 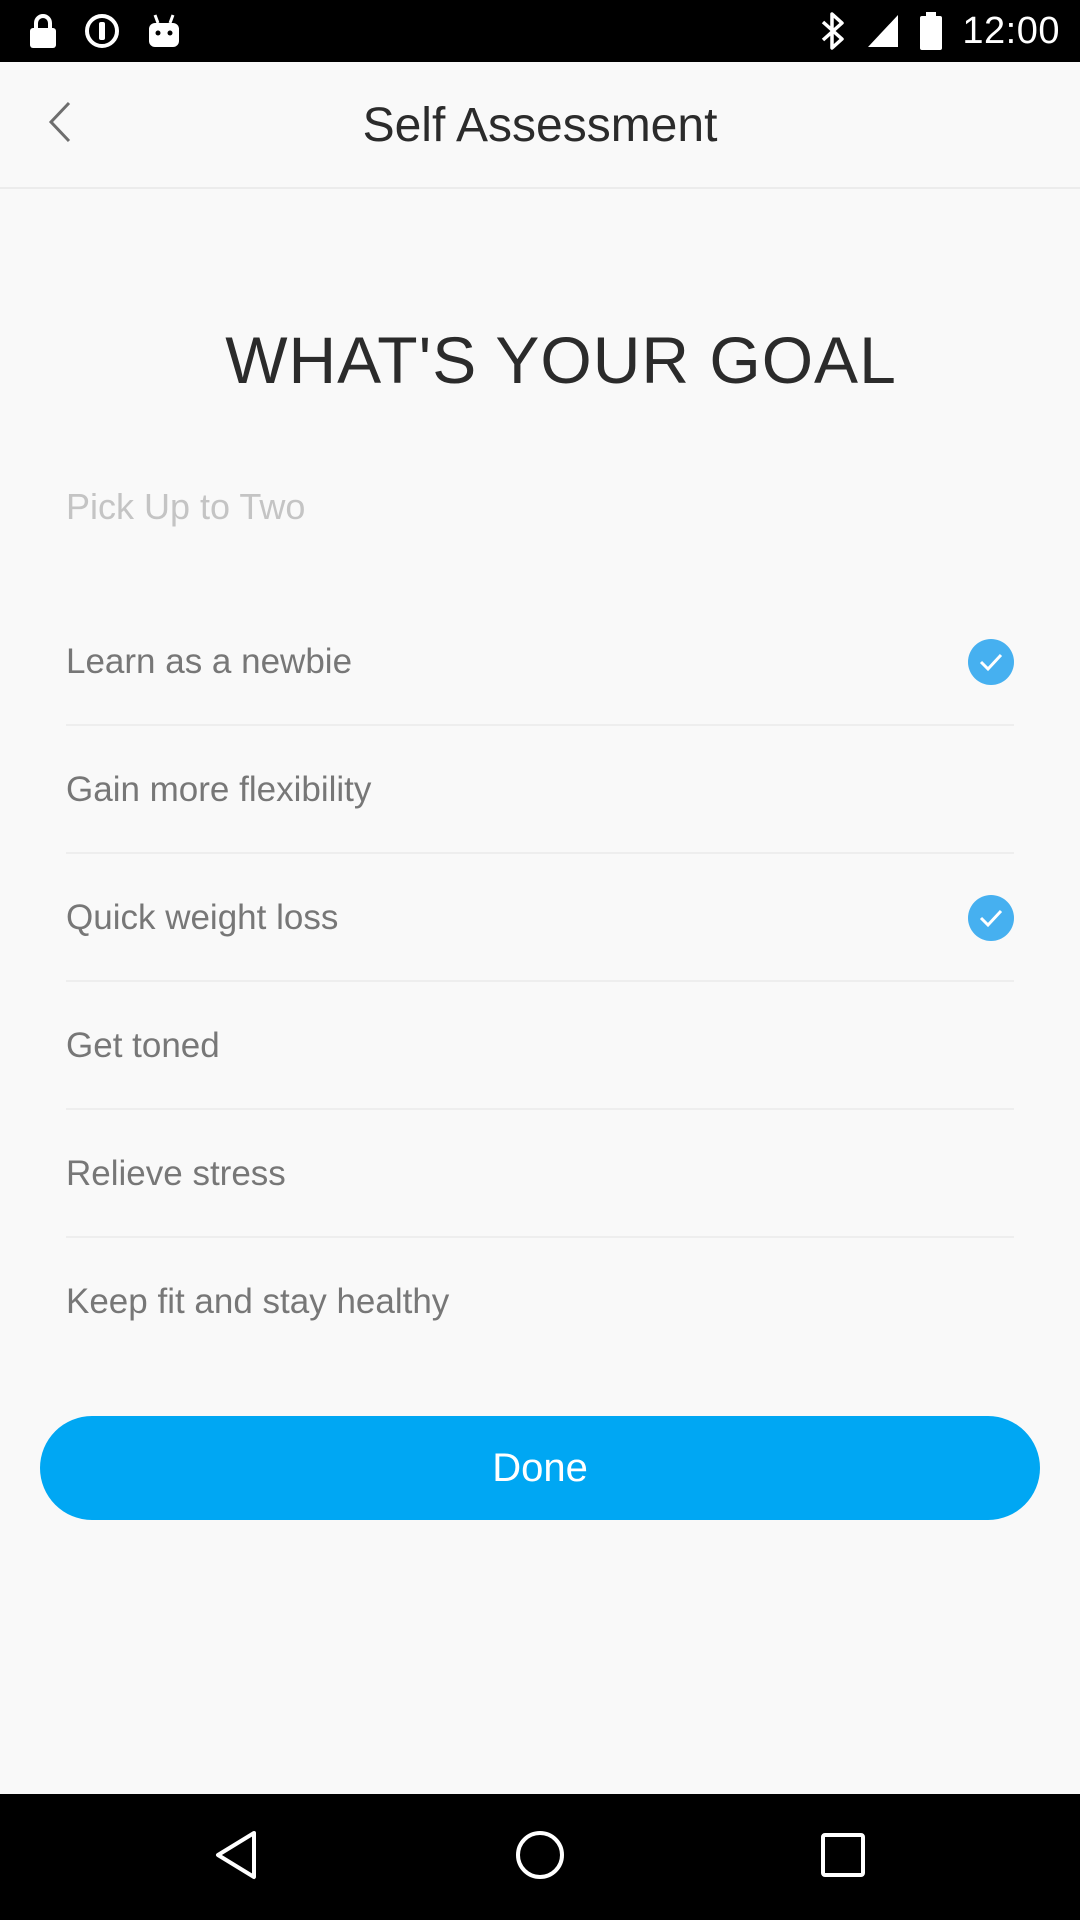 What do you see at coordinates (1011, 30) in the screenshot?
I see `status-time: 12:00` at bounding box center [1011, 30].